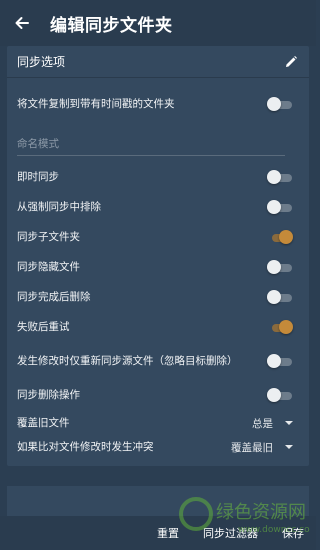 The height and width of the screenshot is (550, 320). Describe the element at coordinates (293, 533) in the screenshot. I see `save-button: 保存` at that location.